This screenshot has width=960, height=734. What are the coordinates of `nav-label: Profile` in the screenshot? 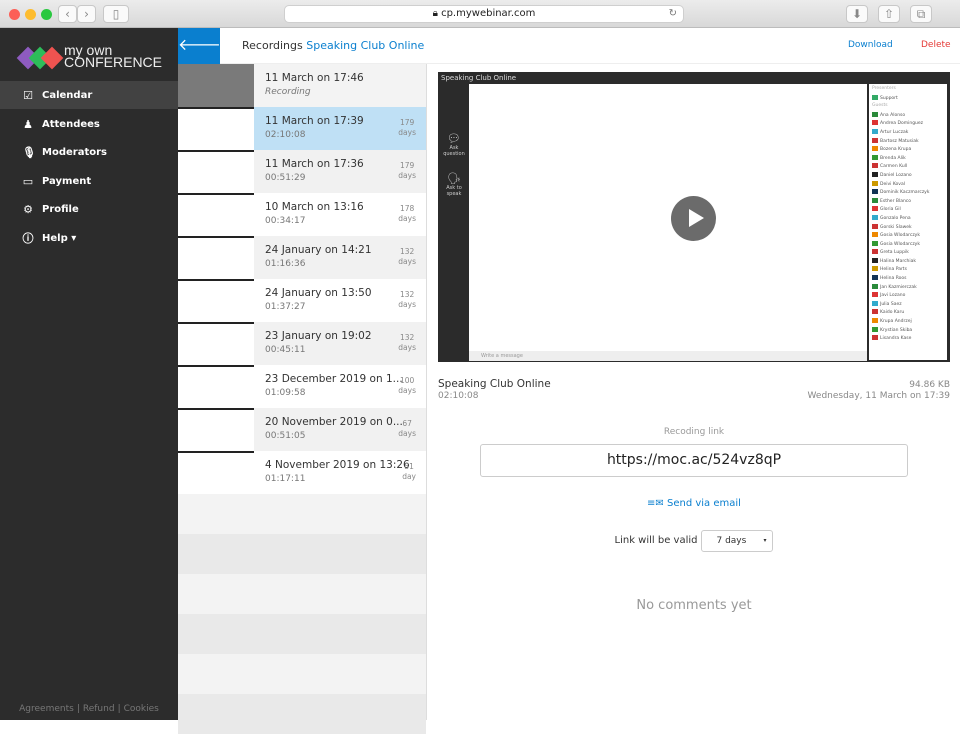 It's located at (60, 209).